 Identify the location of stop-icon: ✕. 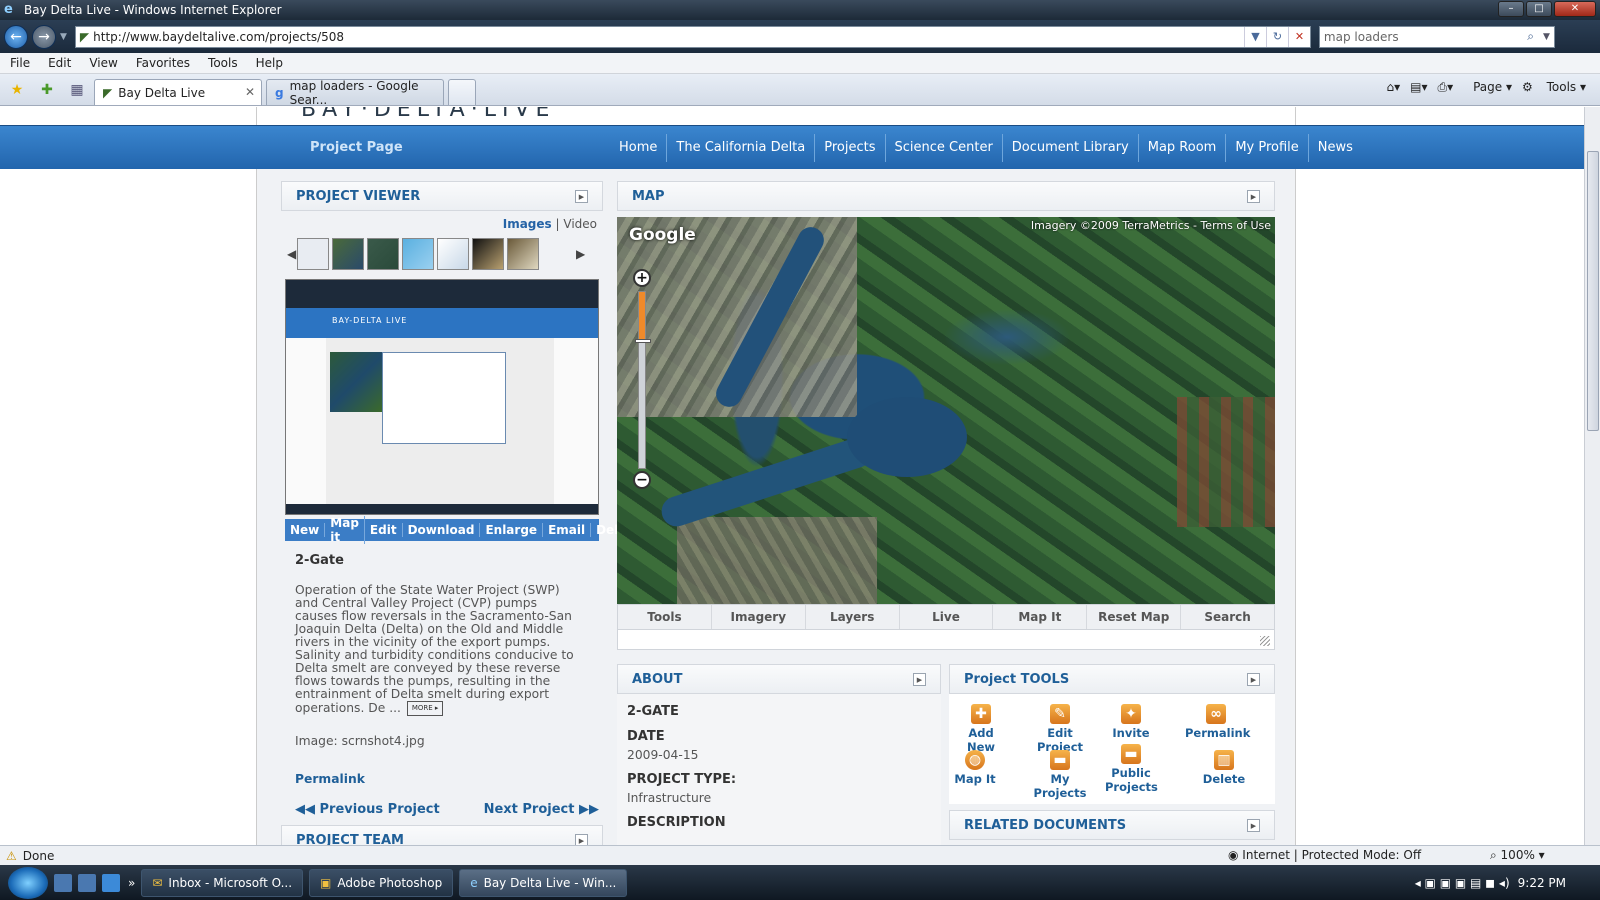
(1298, 36).